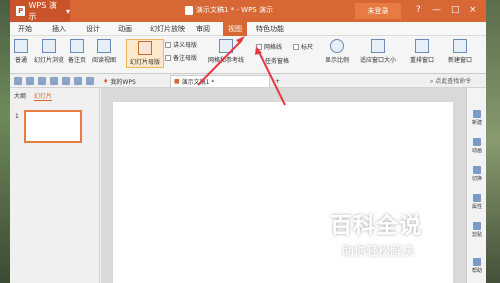 The width and height of the screenshot is (500, 283). What do you see at coordinates (422, 51) in the screenshot?
I see `arrange-window-button: 重排窗口` at bounding box center [422, 51].